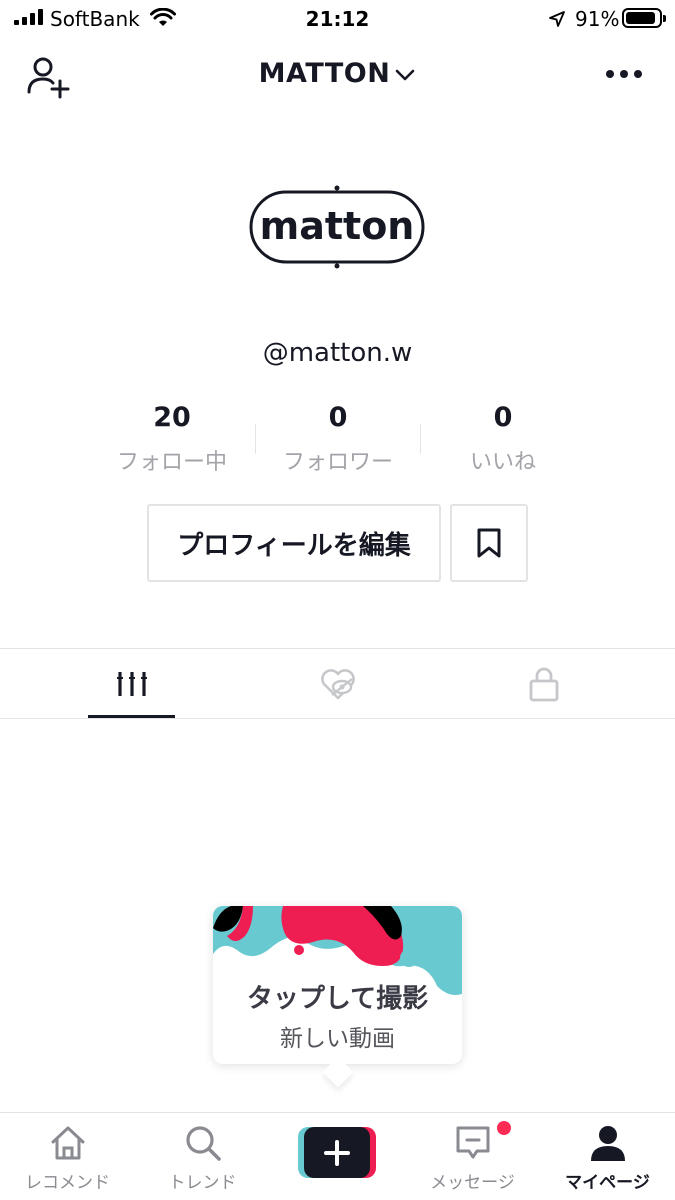  I want to click on page-title: MATTON, so click(324, 73).